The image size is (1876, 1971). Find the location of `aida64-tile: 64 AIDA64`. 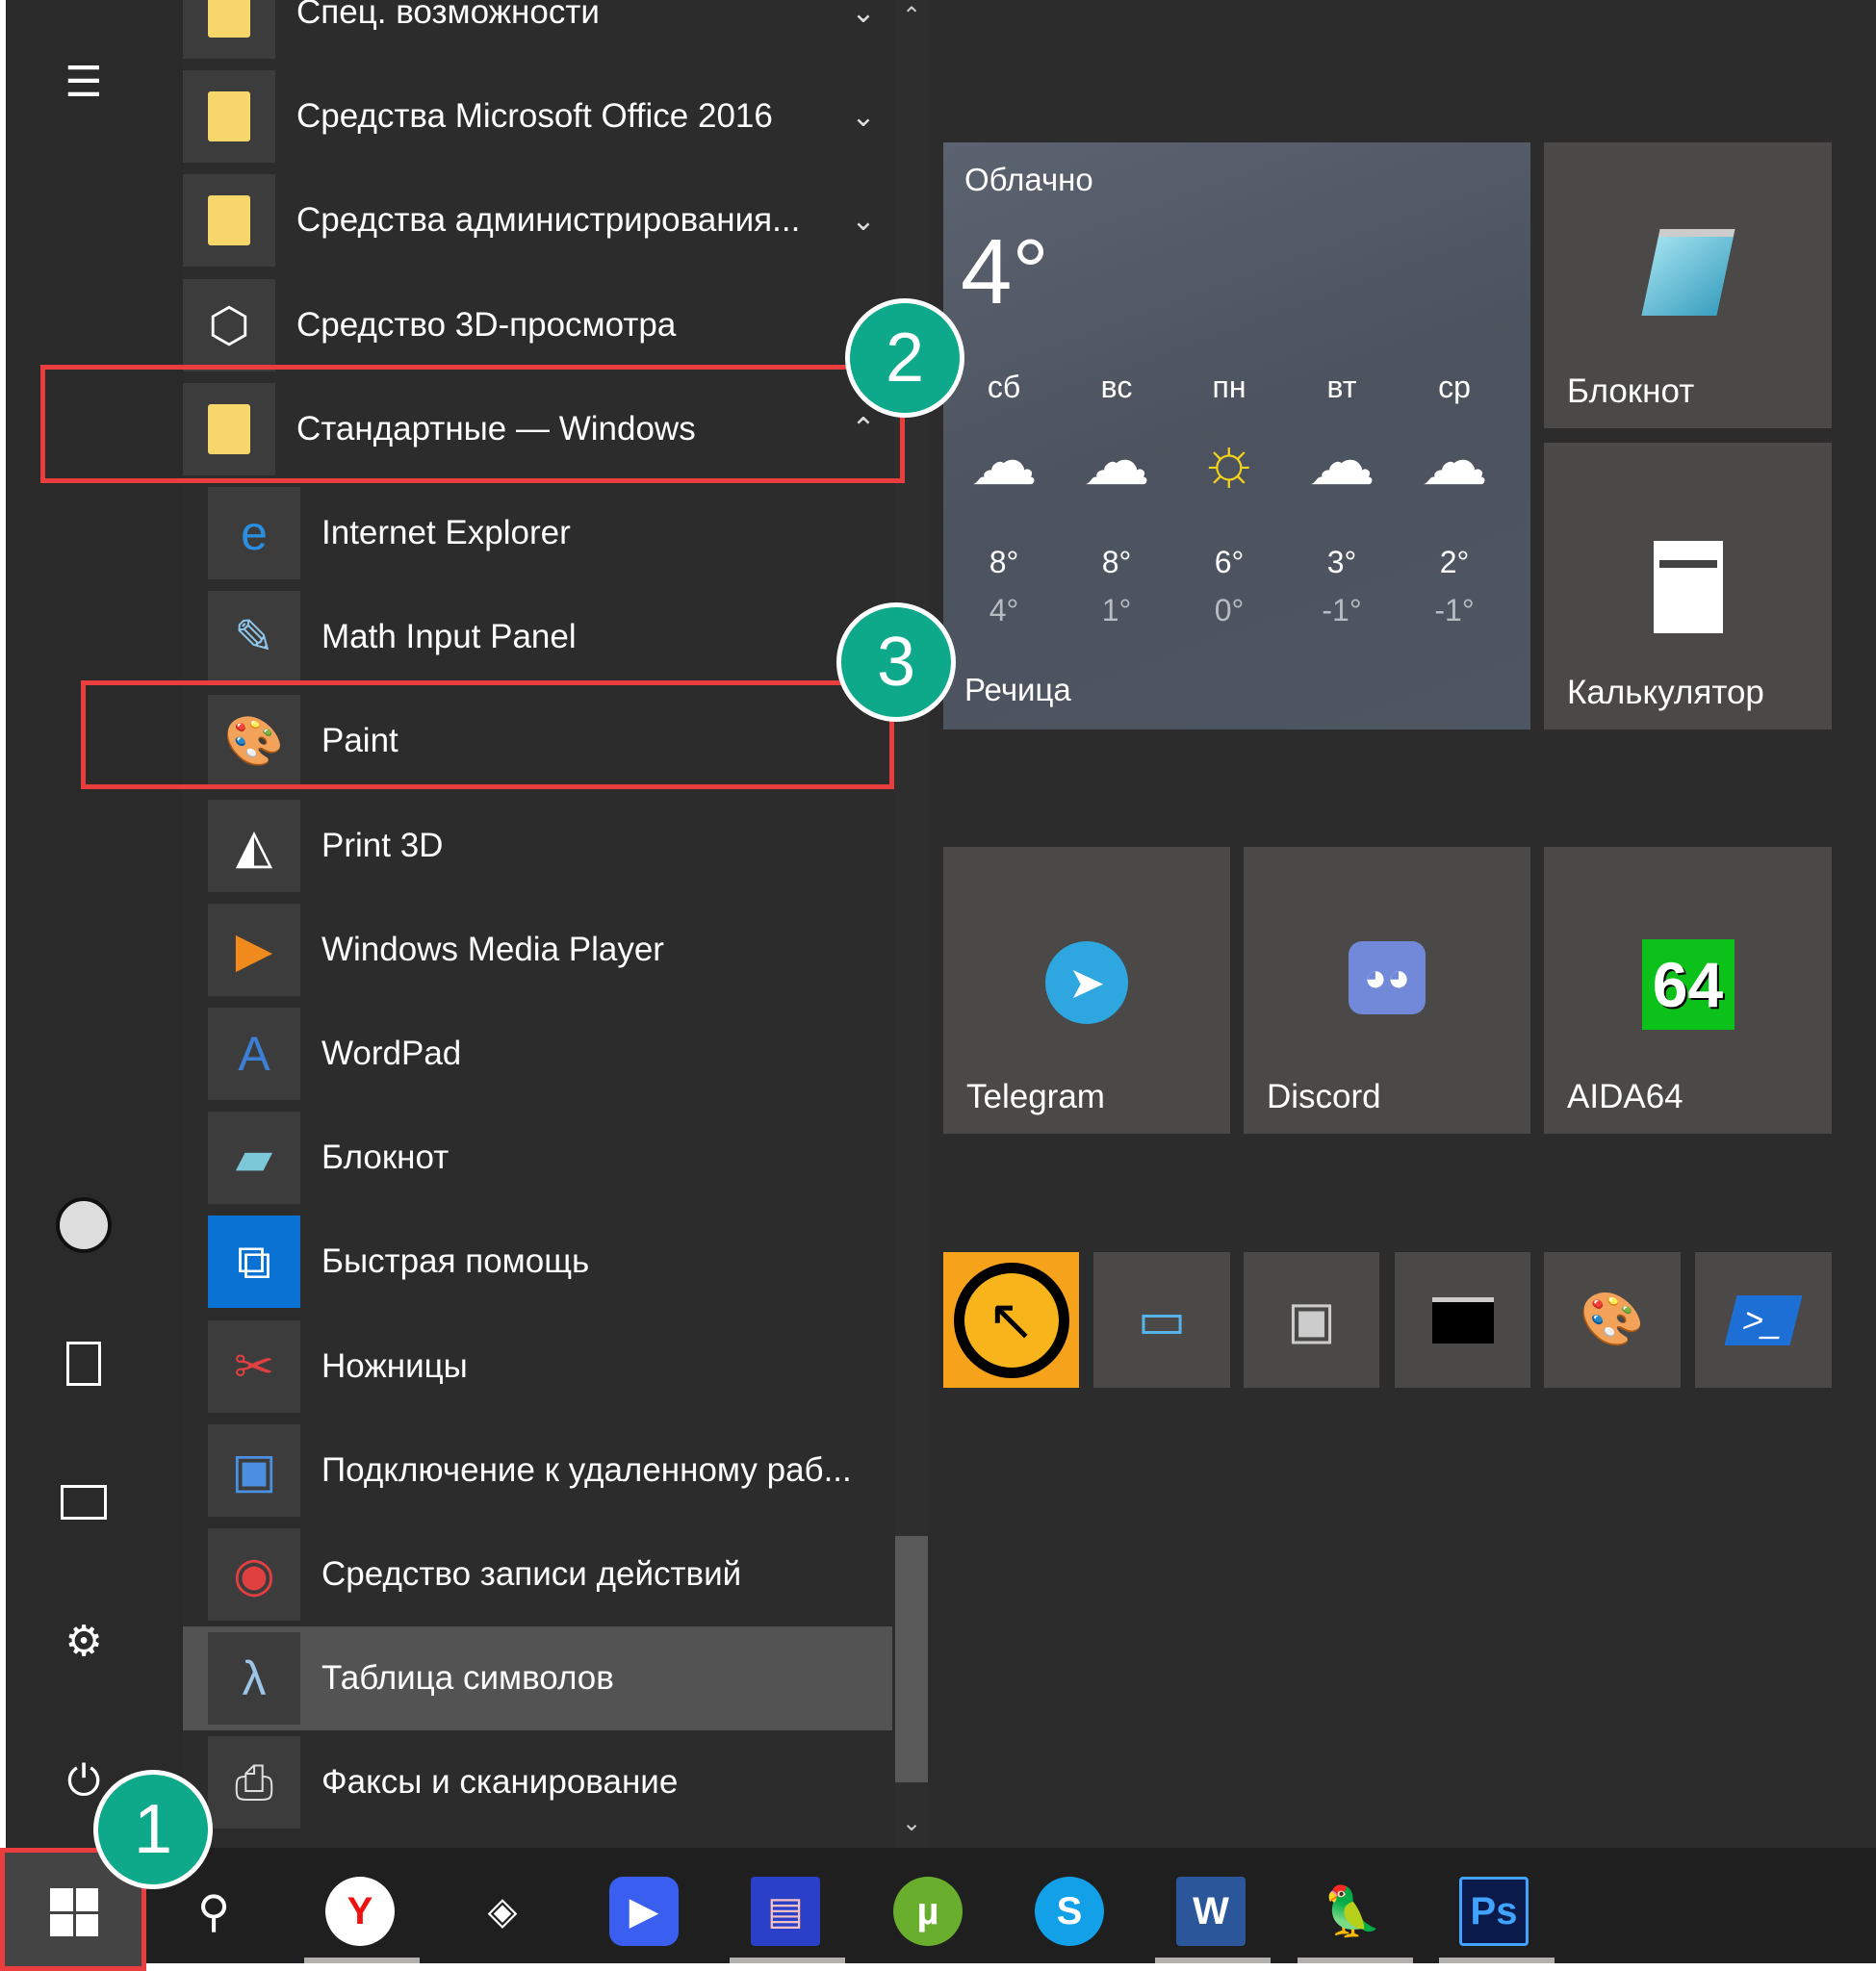

aida64-tile: 64 AIDA64 is located at coordinates (1688, 990).